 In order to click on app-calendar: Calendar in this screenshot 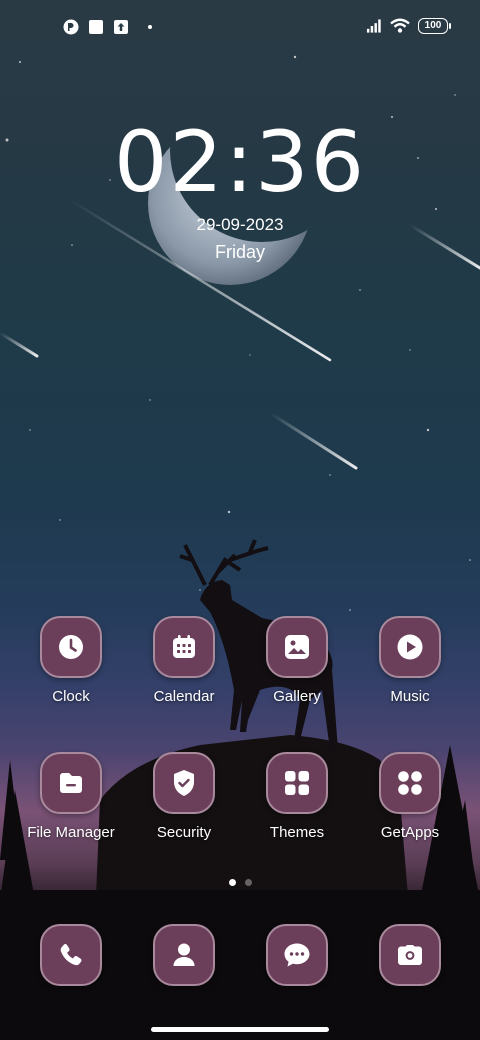, I will do `click(184, 661)`.